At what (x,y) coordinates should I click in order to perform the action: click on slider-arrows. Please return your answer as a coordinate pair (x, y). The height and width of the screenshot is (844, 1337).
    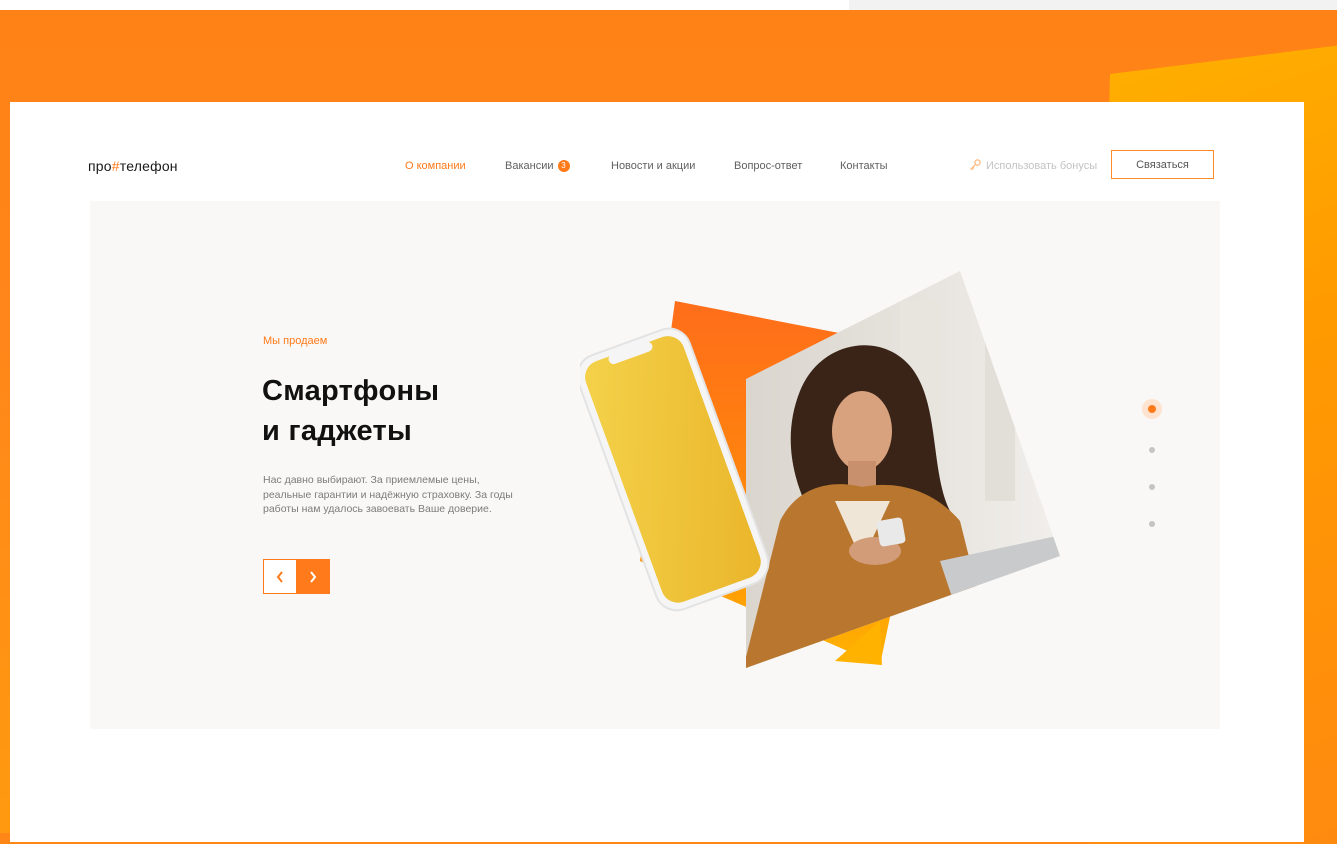
    Looking at the image, I should click on (297, 576).